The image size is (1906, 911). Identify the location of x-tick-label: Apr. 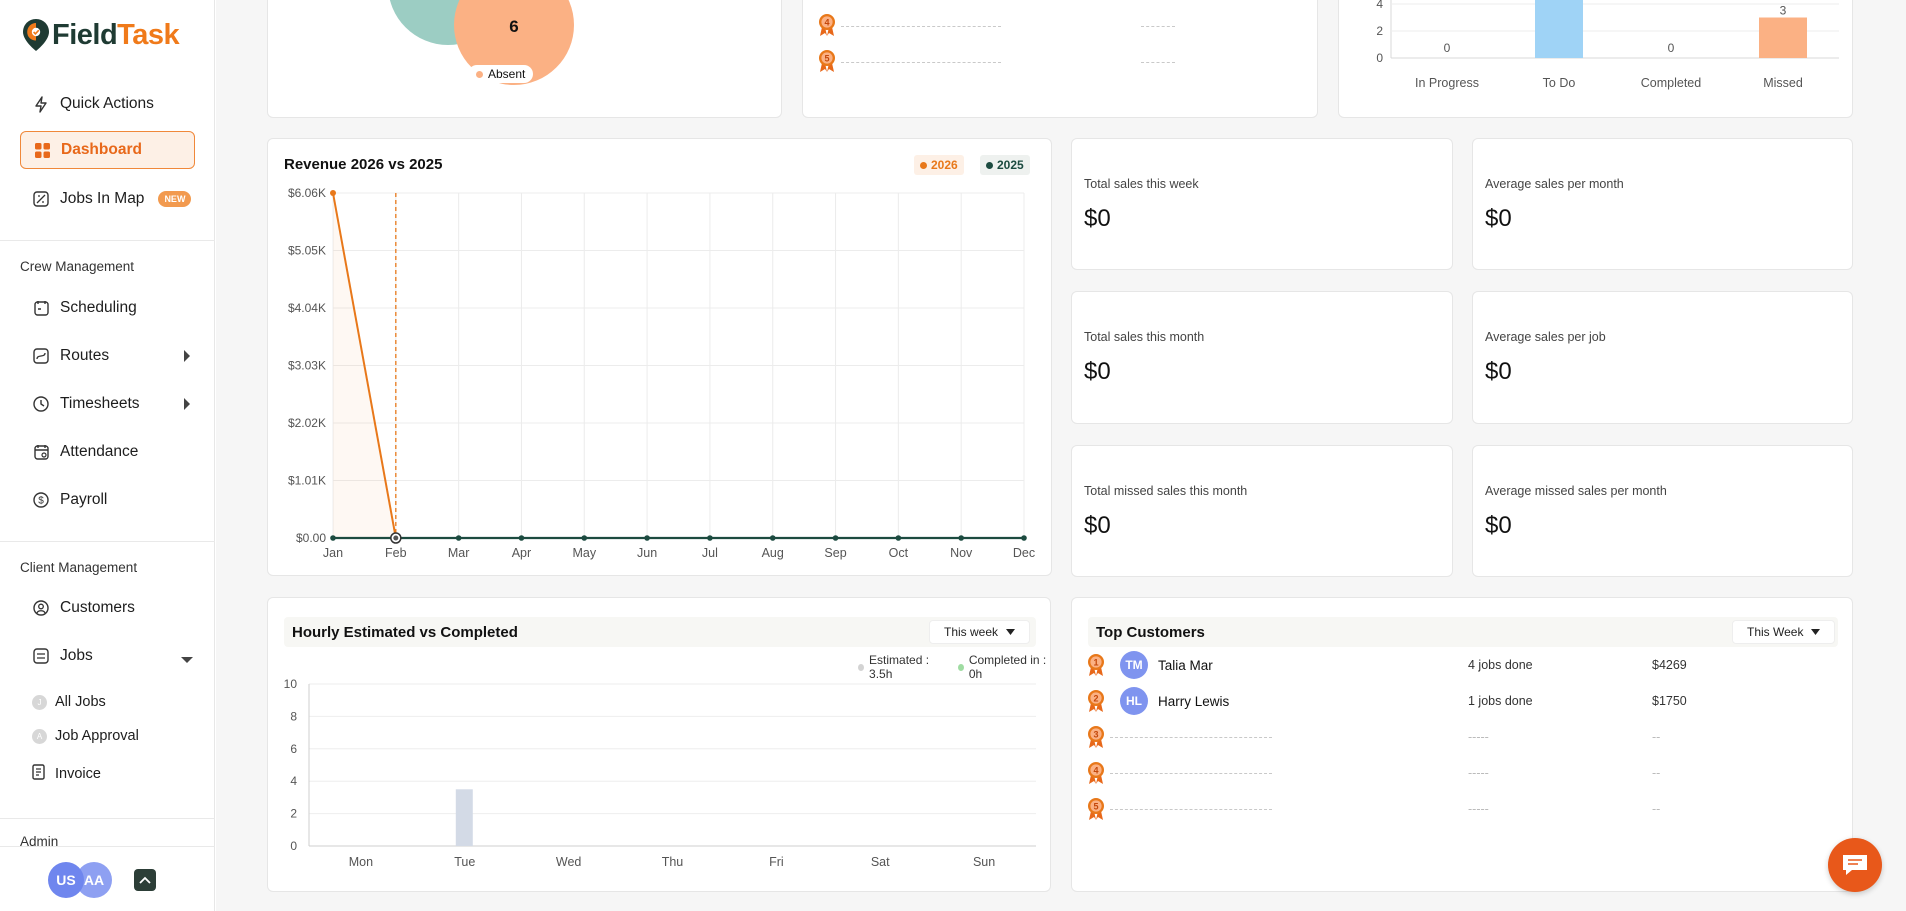
(521, 553).